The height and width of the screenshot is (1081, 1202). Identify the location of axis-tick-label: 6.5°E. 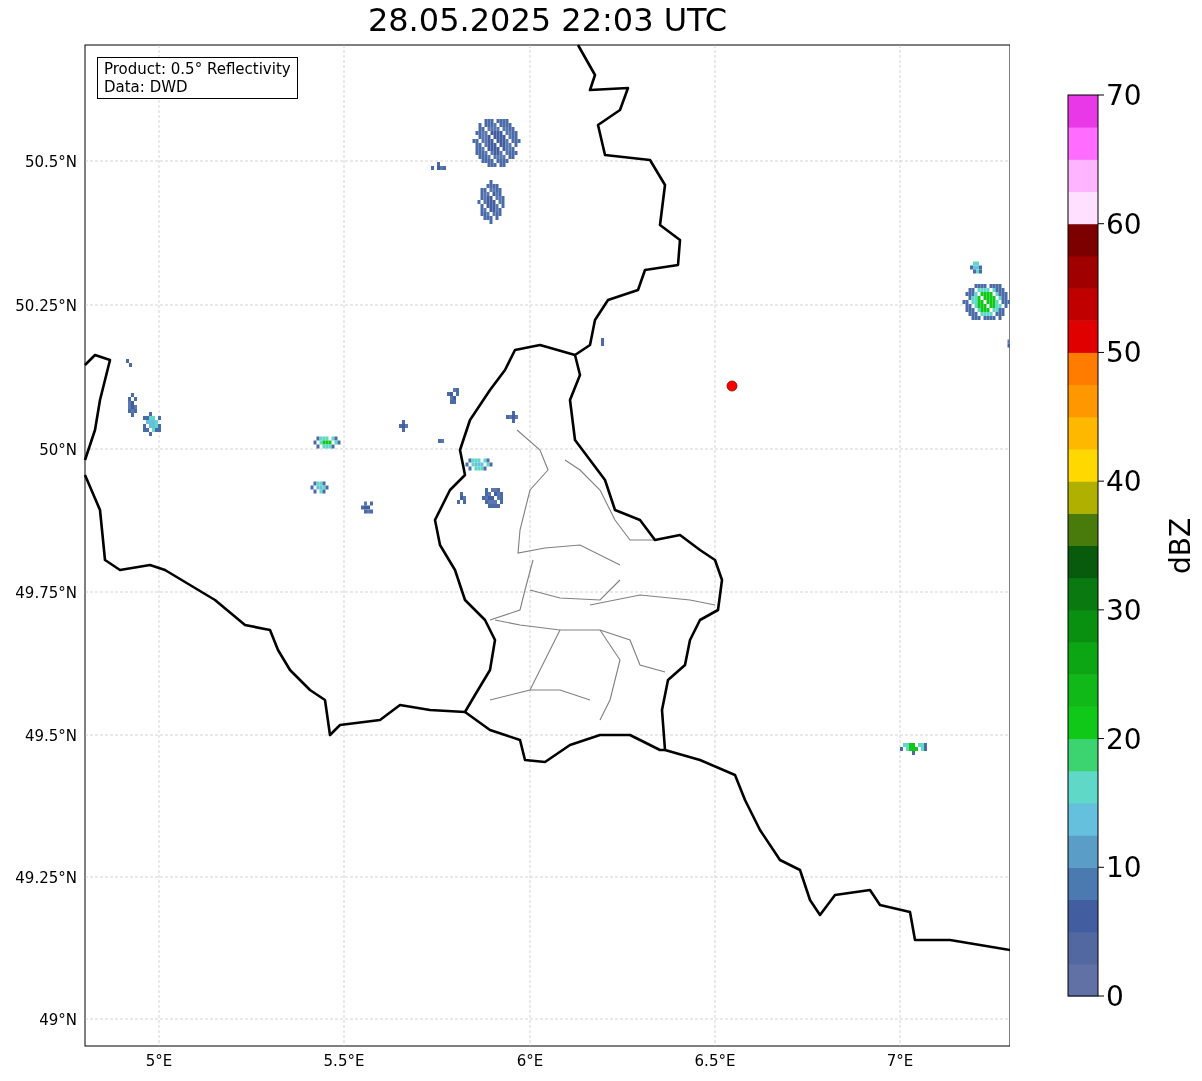
(715, 1061).